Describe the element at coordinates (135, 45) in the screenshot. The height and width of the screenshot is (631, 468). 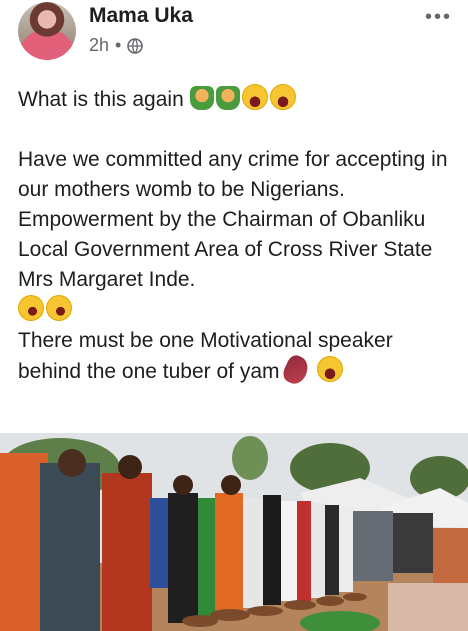
I see `globe-icon` at that location.